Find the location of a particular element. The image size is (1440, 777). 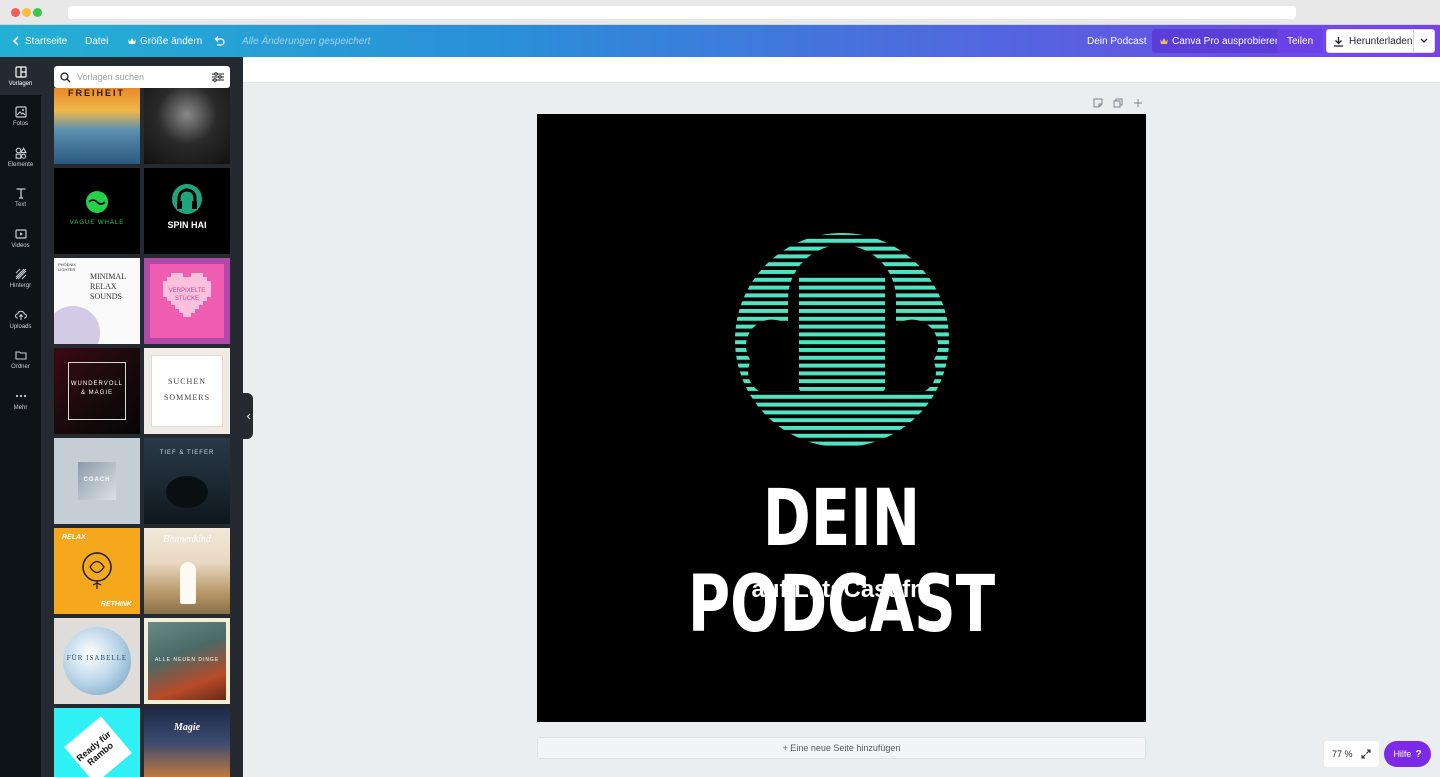

design-name: Dein Podcast is located at coordinates (1116, 41).